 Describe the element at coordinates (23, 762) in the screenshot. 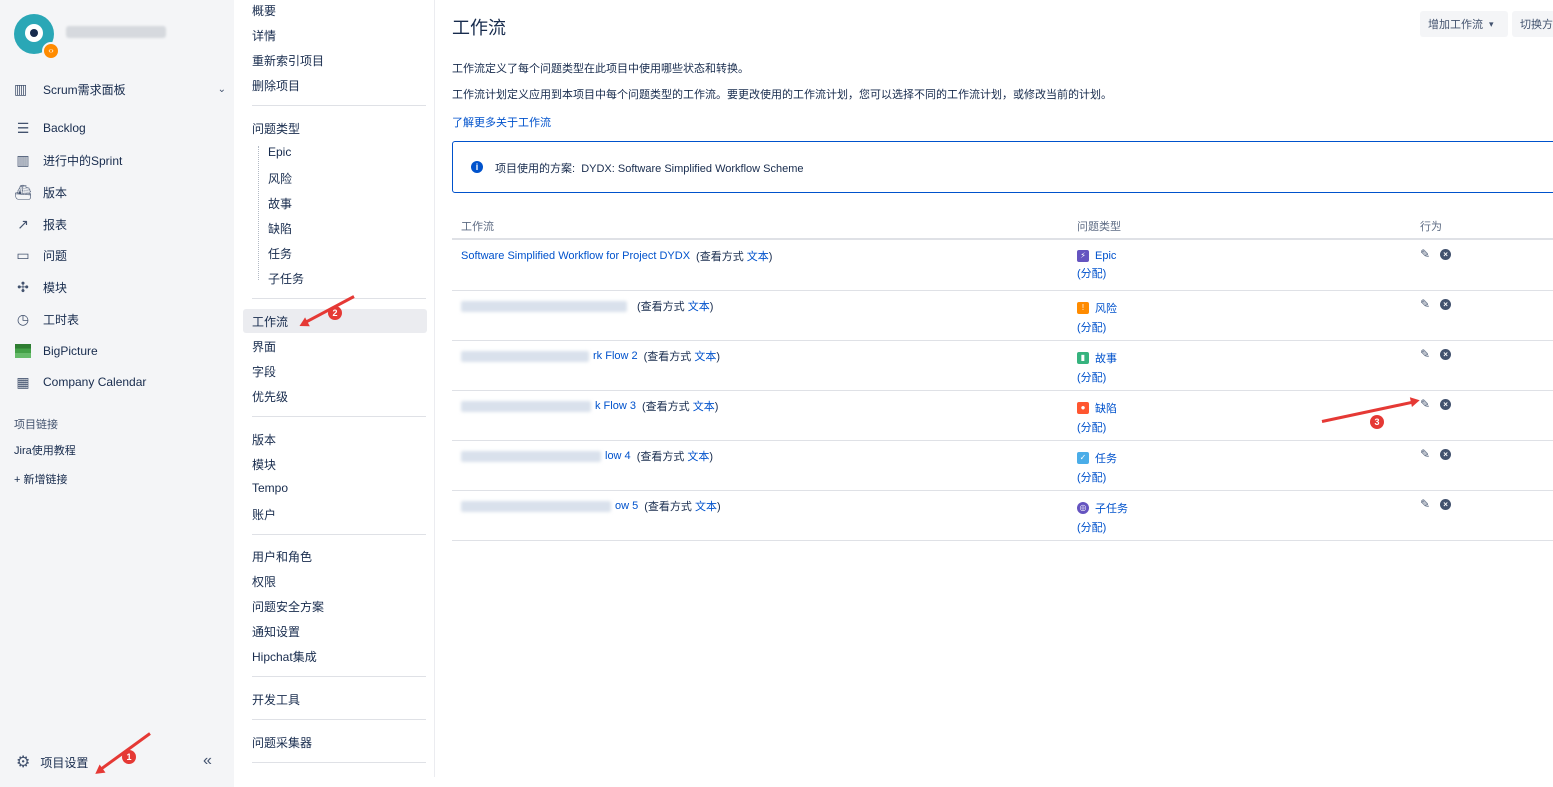

I see `gear-icon: ⚙` at that location.